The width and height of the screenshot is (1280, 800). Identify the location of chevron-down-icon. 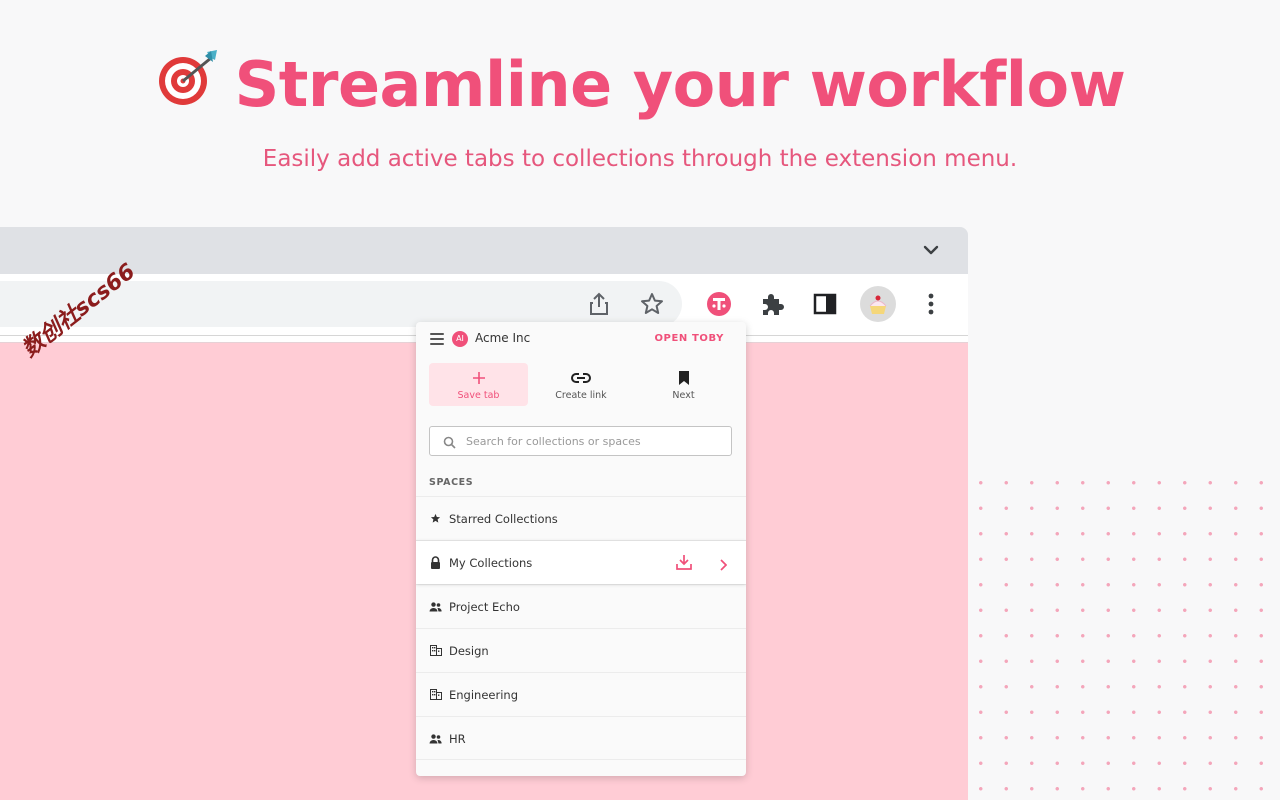
(931, 250).